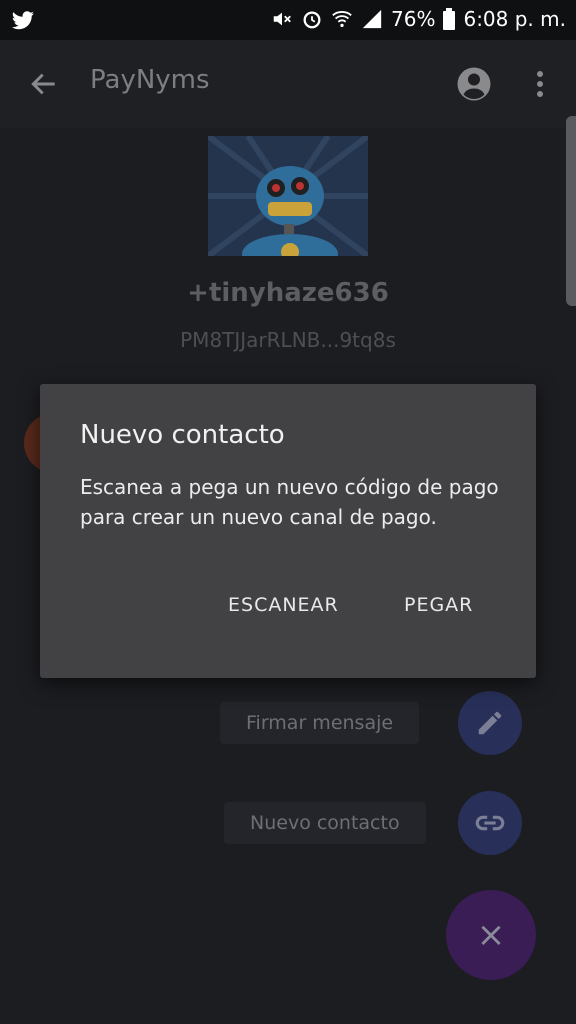  I want to click on mute-icon, so click(282, 19).